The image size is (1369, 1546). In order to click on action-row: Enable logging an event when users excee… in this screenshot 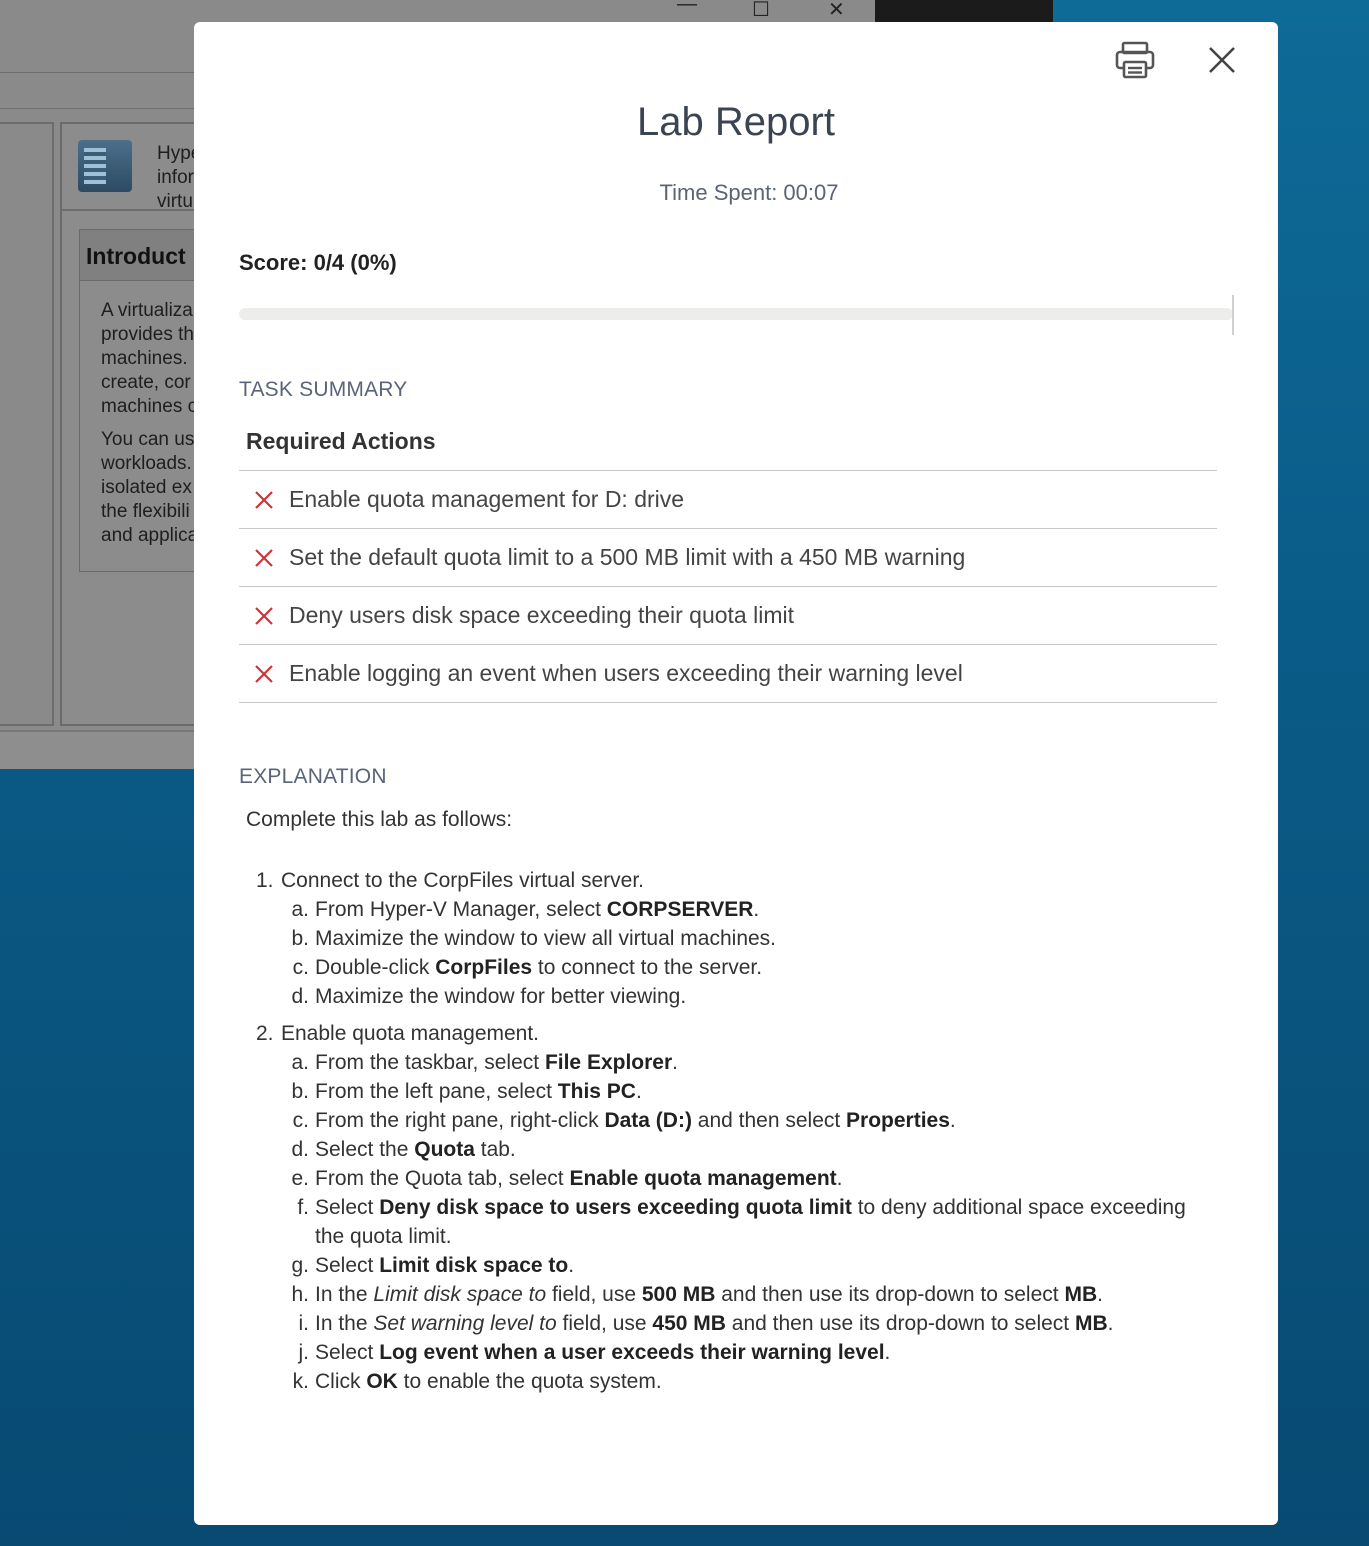, I will do `click(728, 674)`.